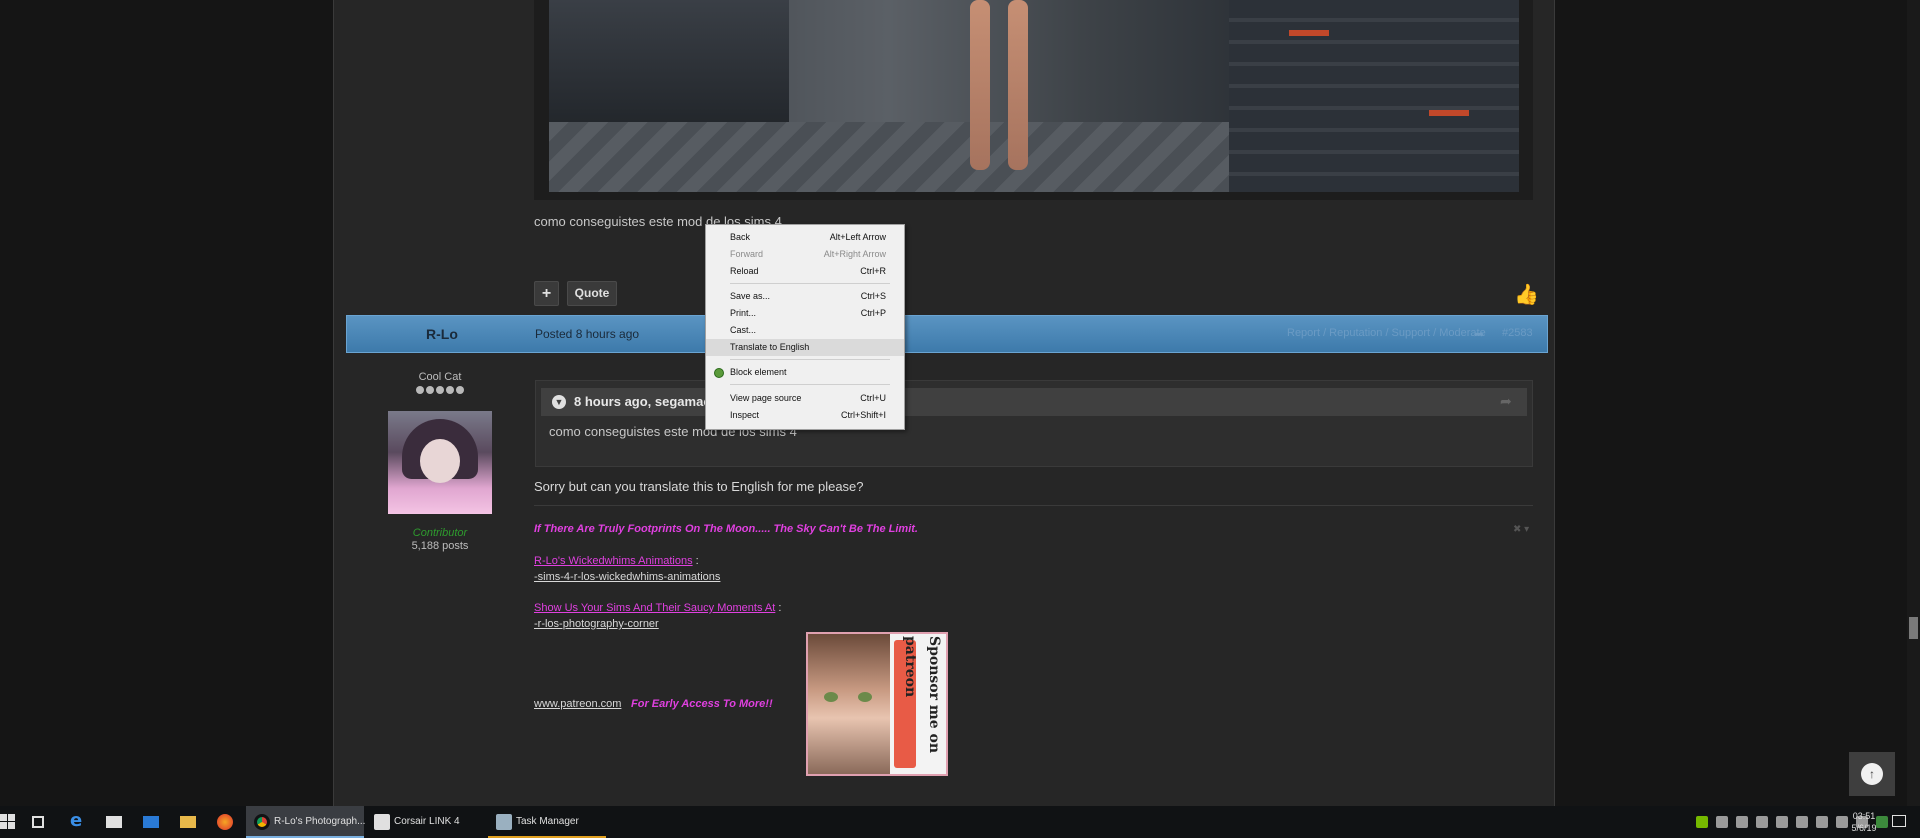  Describe the element at coordinates (1899, 821) in the screenshot. I see `notifications-icon` at that location.